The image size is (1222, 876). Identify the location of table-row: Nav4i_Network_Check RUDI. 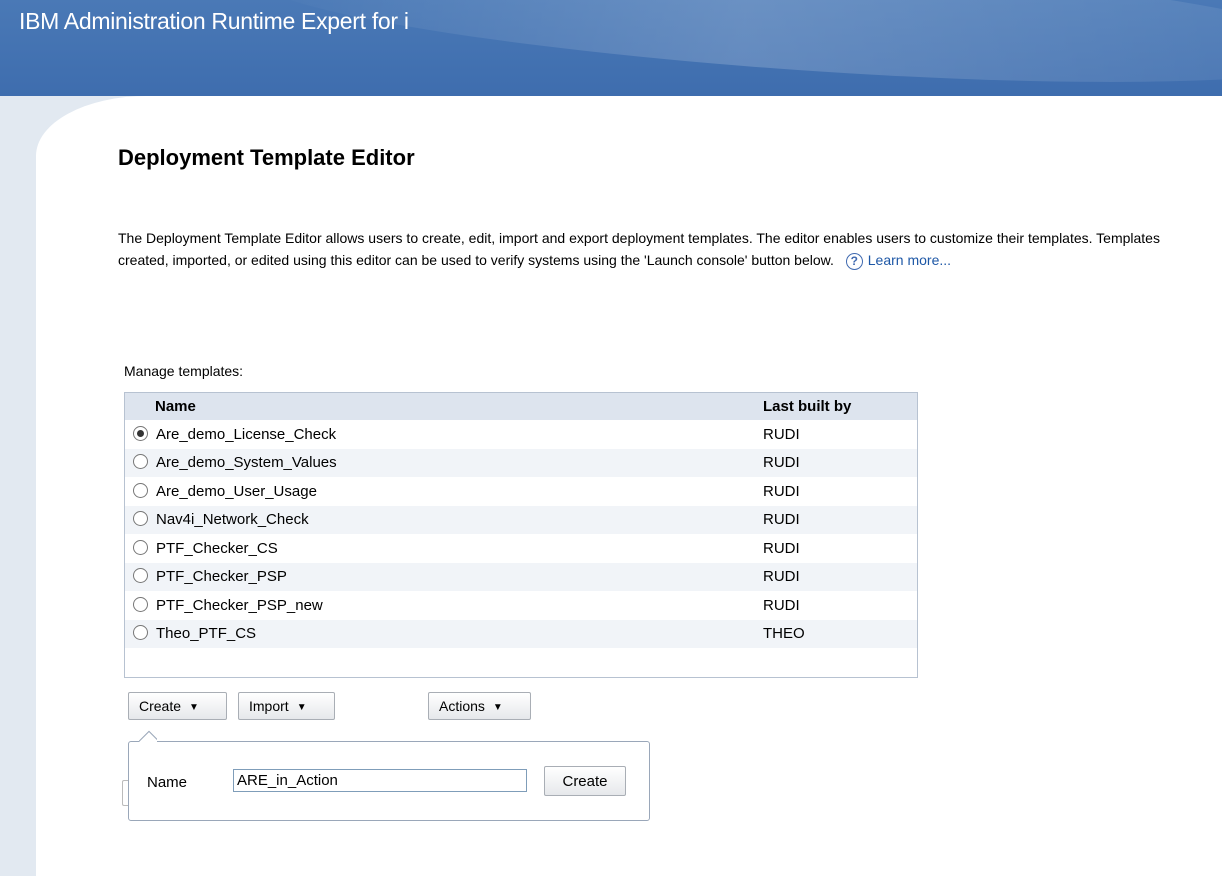
(521, 520).